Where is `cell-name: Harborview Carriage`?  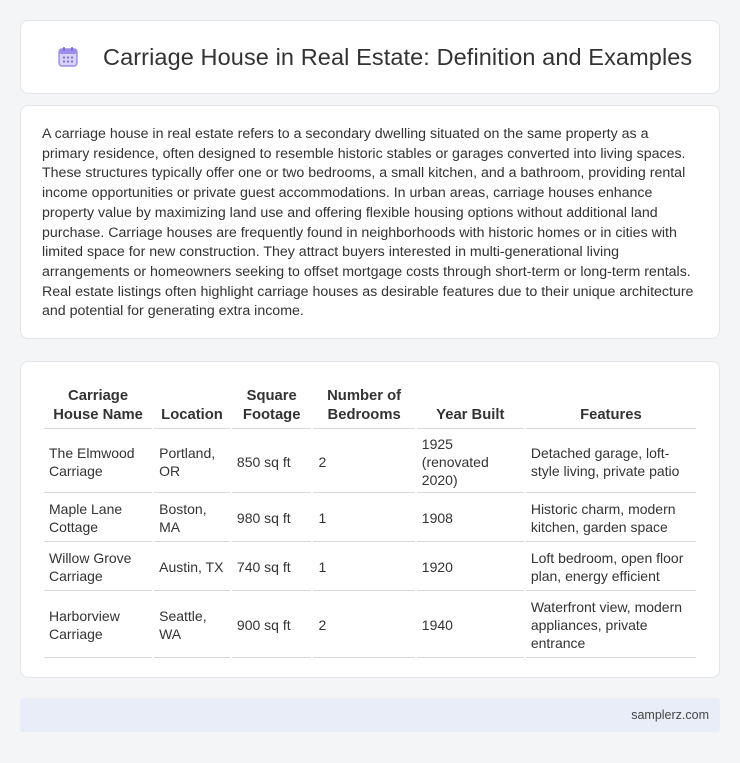 cell-name: Harborview Carriage is located at coordinates (98, 625).